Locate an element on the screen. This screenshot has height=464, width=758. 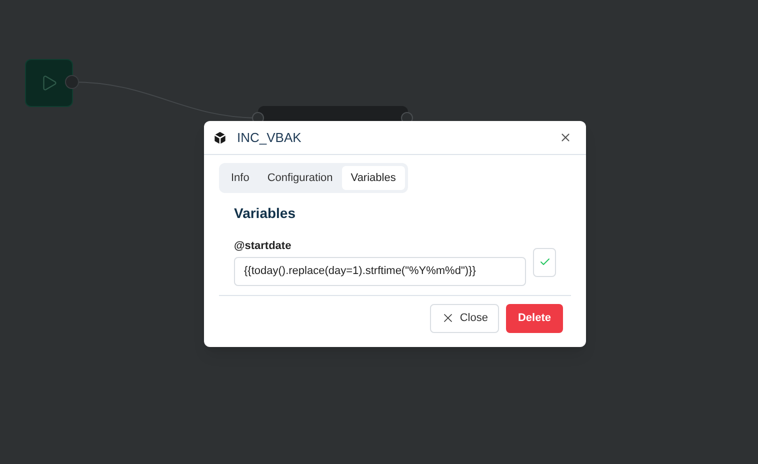
variable-label: @startdate is located at coordinates (263, 246).